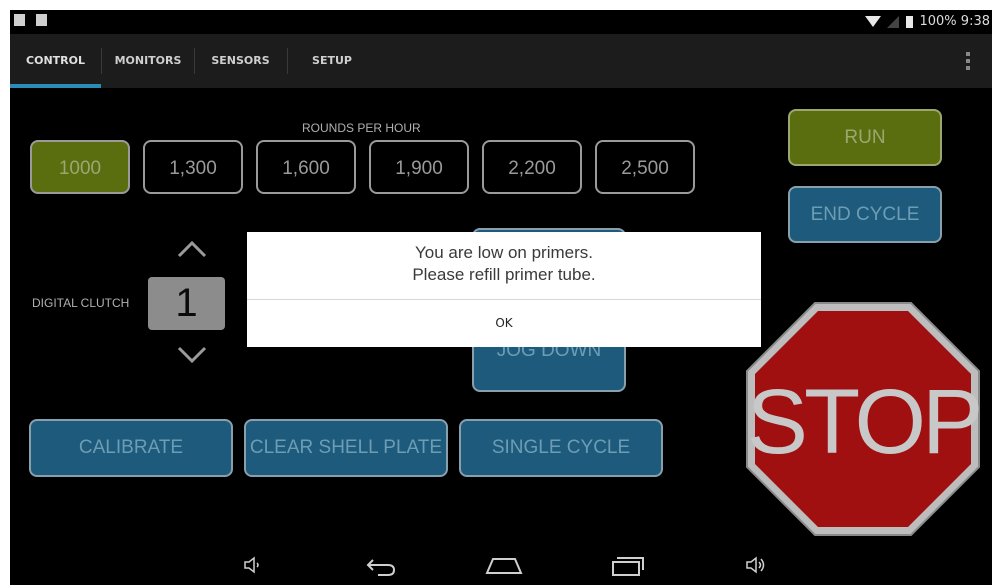  I want to click on stop-label: STOP, so click(863, 422).